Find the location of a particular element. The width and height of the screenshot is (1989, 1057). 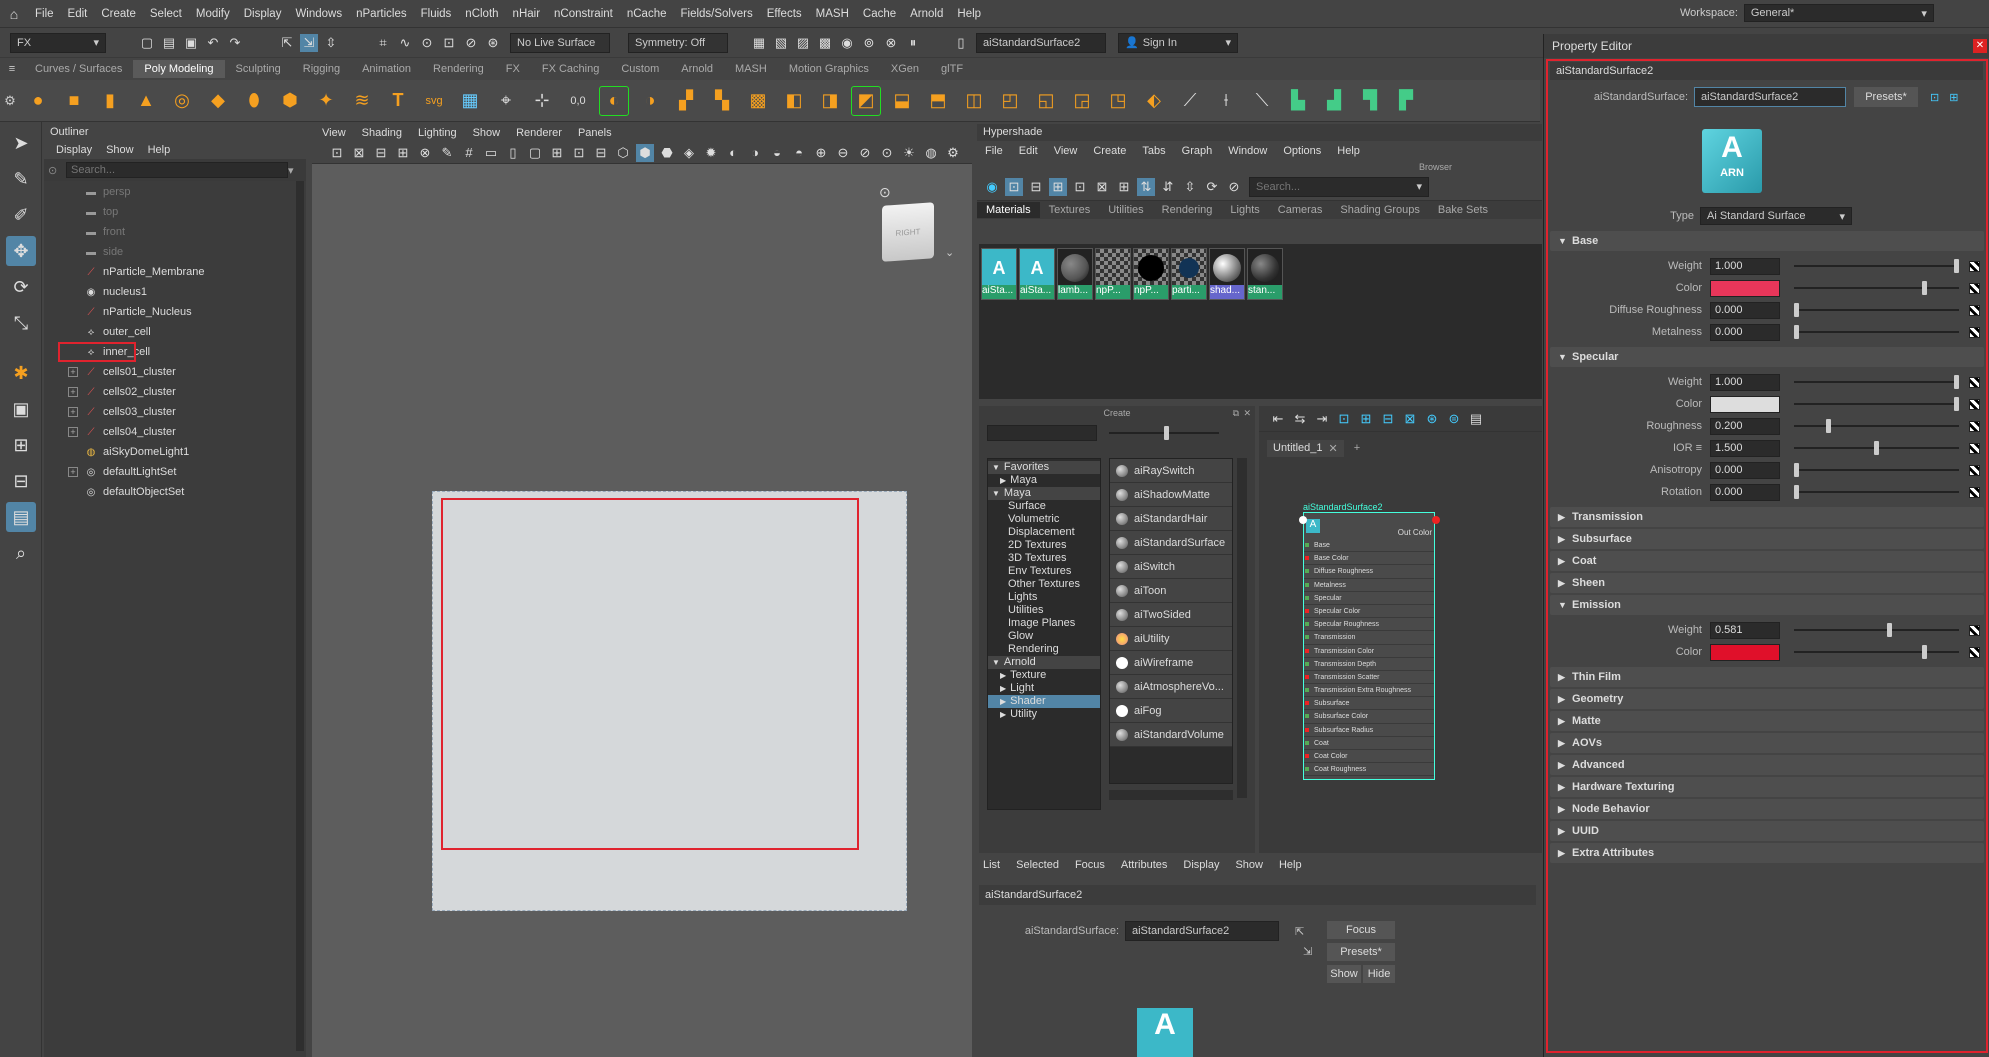

outliner-menu-display: Display is located at coordinates (74, 150).